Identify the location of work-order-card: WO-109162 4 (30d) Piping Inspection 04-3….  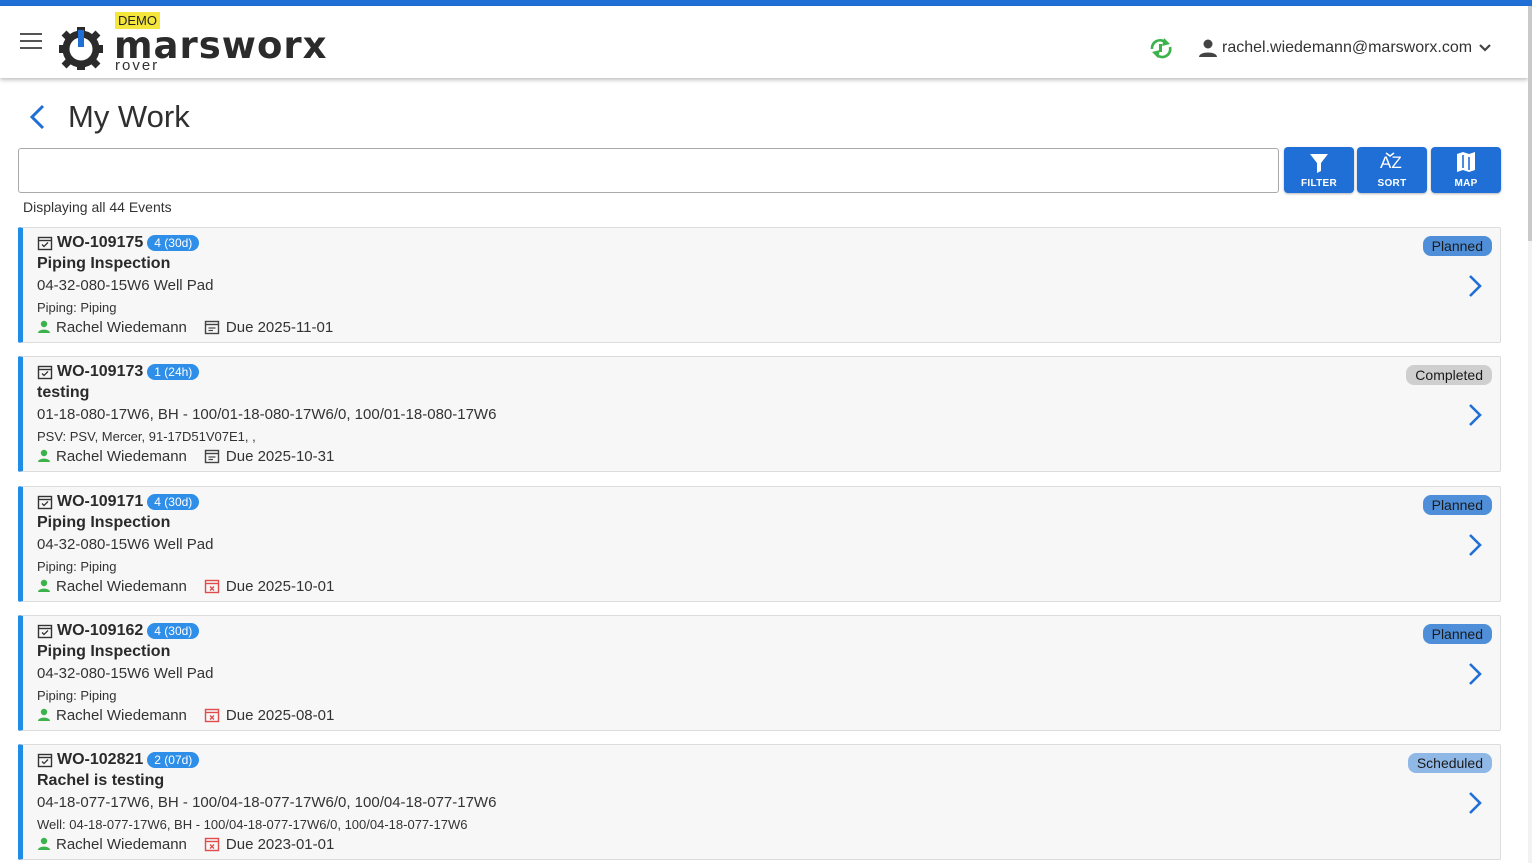
(759, 673).